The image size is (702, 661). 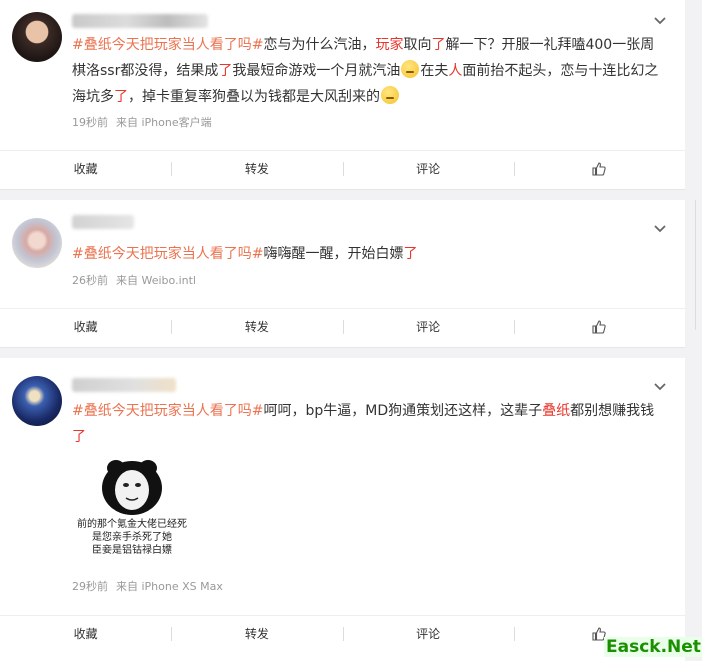 What do you see at coordinates (90, 280) in the screenshot?
I see `post-time: 26秒前` at bounding box center [90, 280].